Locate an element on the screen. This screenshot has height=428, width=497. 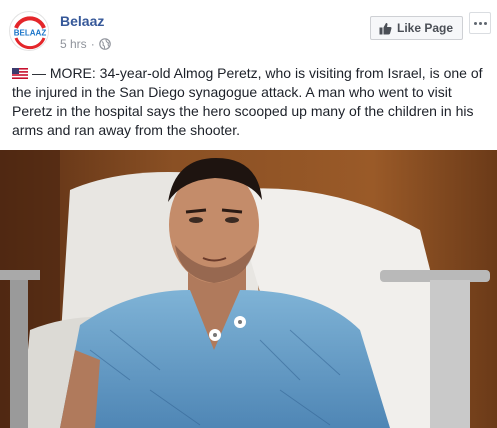
thumbs-up-icon is located at coordinates (385, 28).